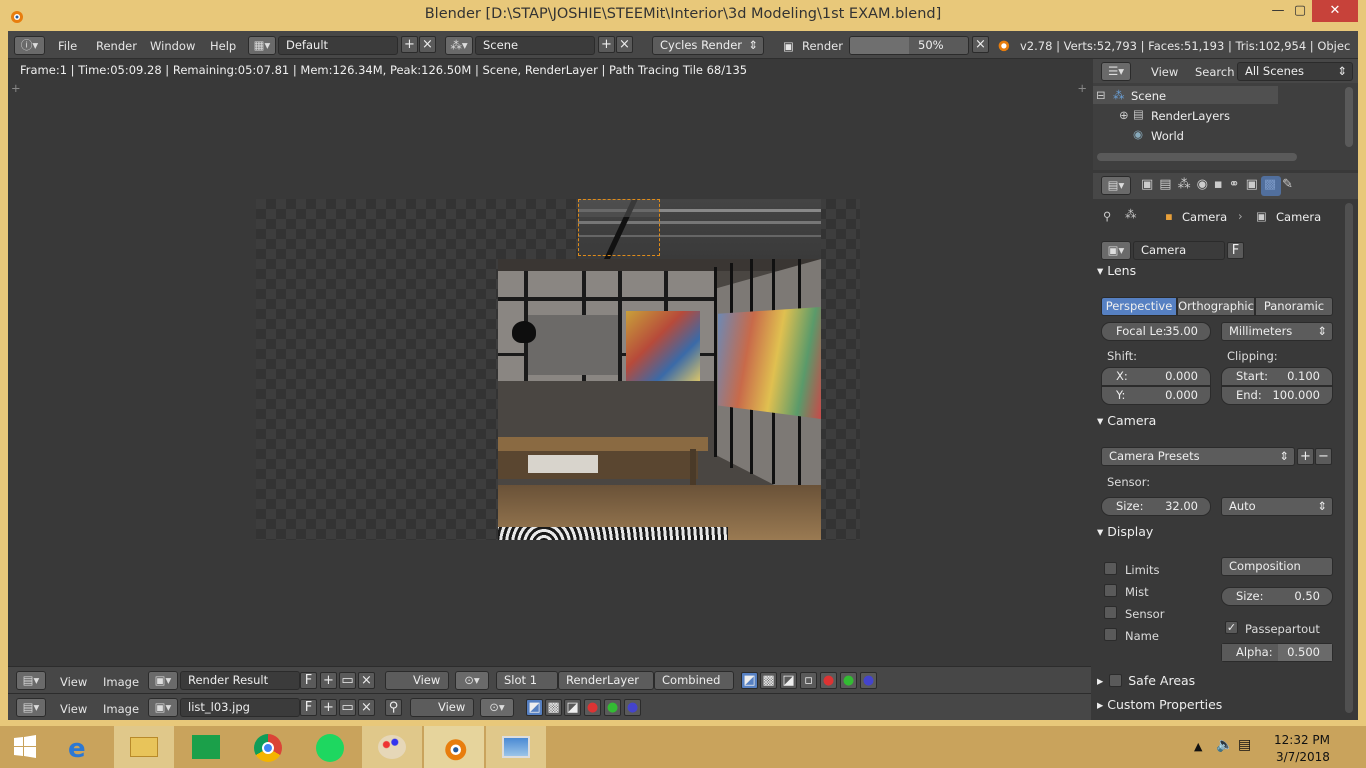  What do you see at coordinates (1277, 652) in the screenshot?
I see `alpha-field: Alpha: 0.500` at bounding box center [1277, 652].